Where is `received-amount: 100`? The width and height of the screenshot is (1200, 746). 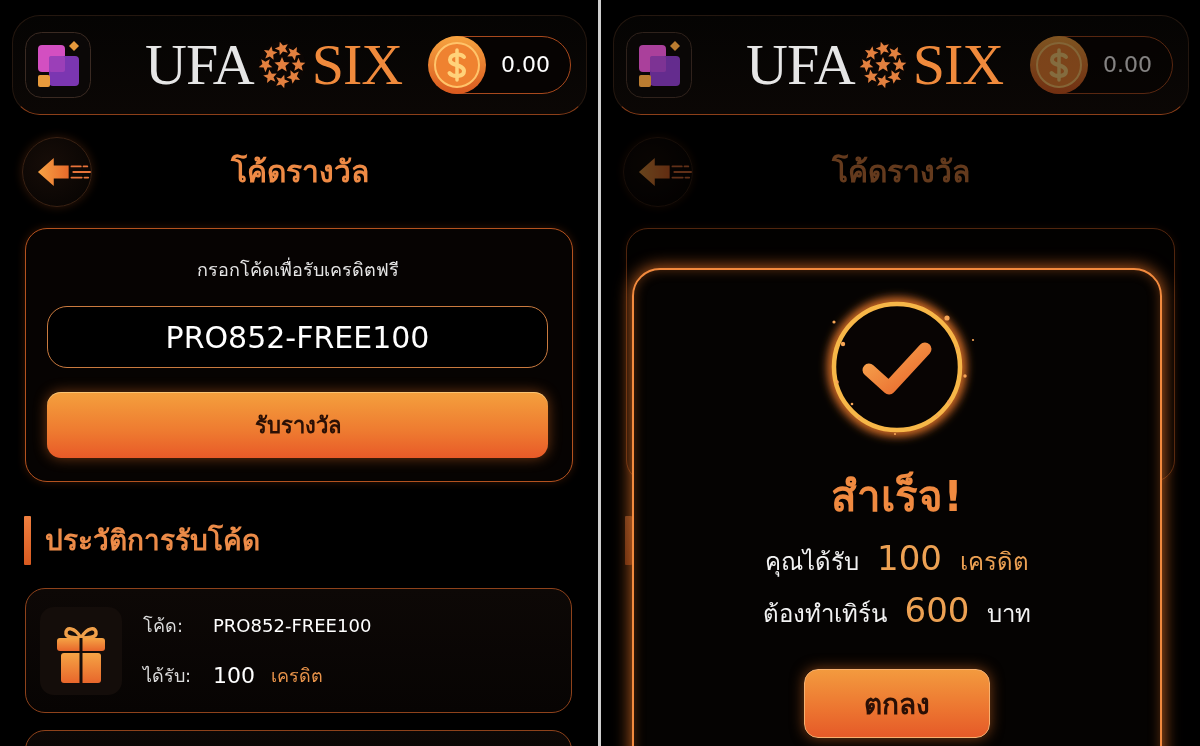 received-amount: 100 is located at coordinates (234, 675).